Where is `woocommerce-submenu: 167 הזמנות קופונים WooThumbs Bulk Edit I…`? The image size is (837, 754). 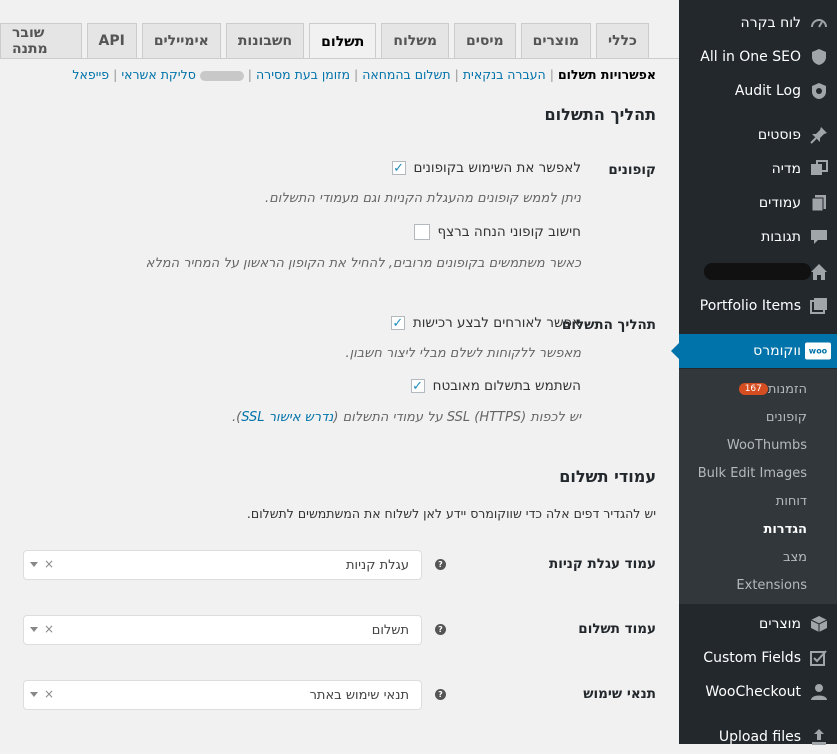 woocommerce-submenu: 167 הזמנות קופונים WooThumbs Bulk Edit I… is located at coordinates (758, 486).